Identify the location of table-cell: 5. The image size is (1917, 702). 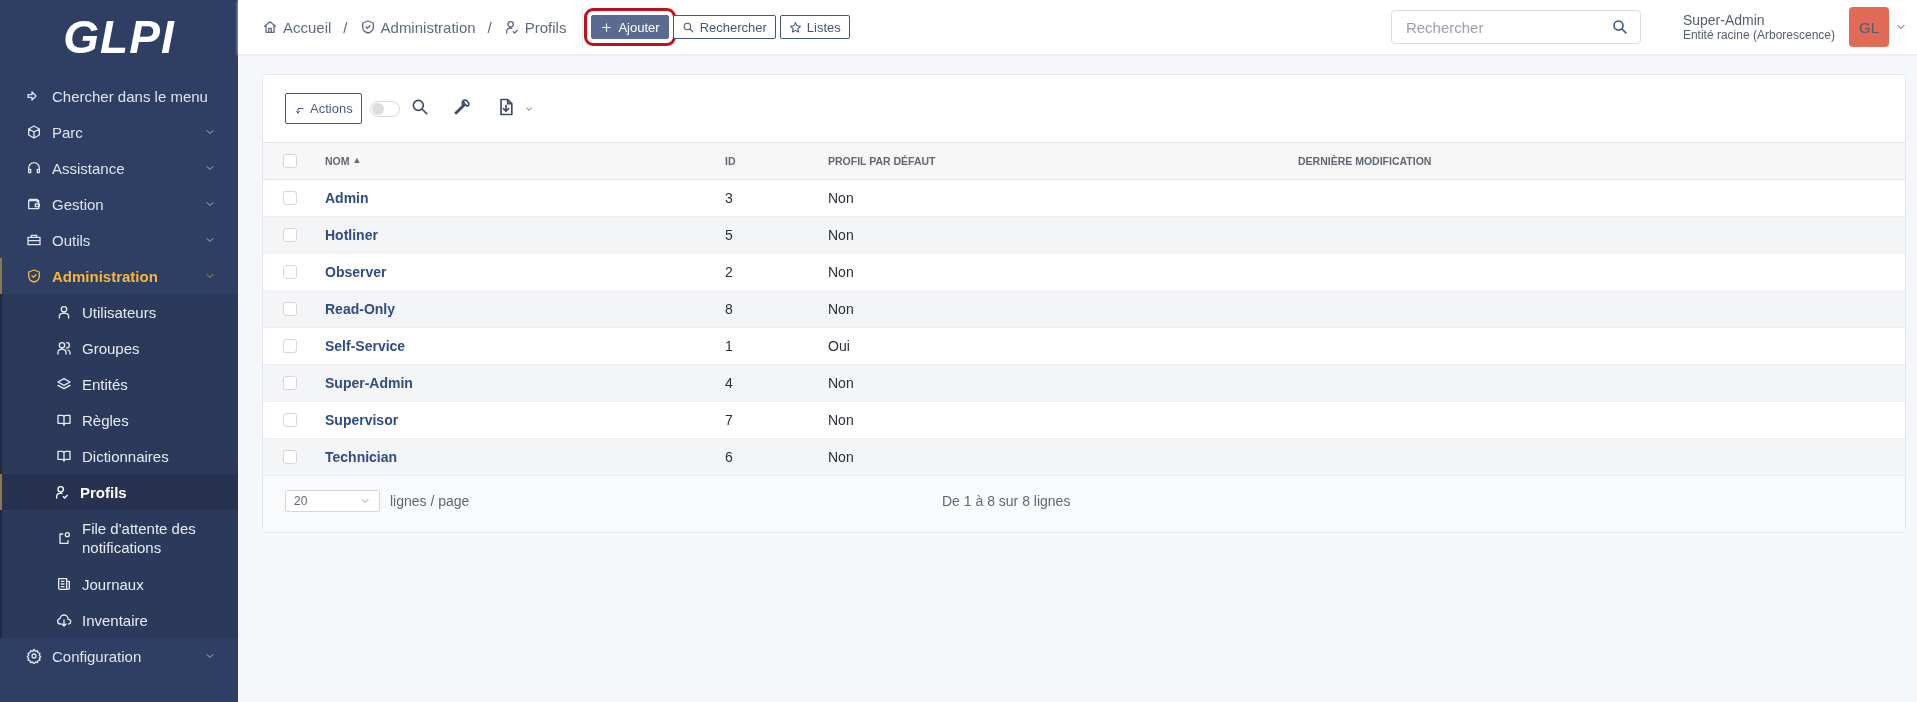
(729, 235).